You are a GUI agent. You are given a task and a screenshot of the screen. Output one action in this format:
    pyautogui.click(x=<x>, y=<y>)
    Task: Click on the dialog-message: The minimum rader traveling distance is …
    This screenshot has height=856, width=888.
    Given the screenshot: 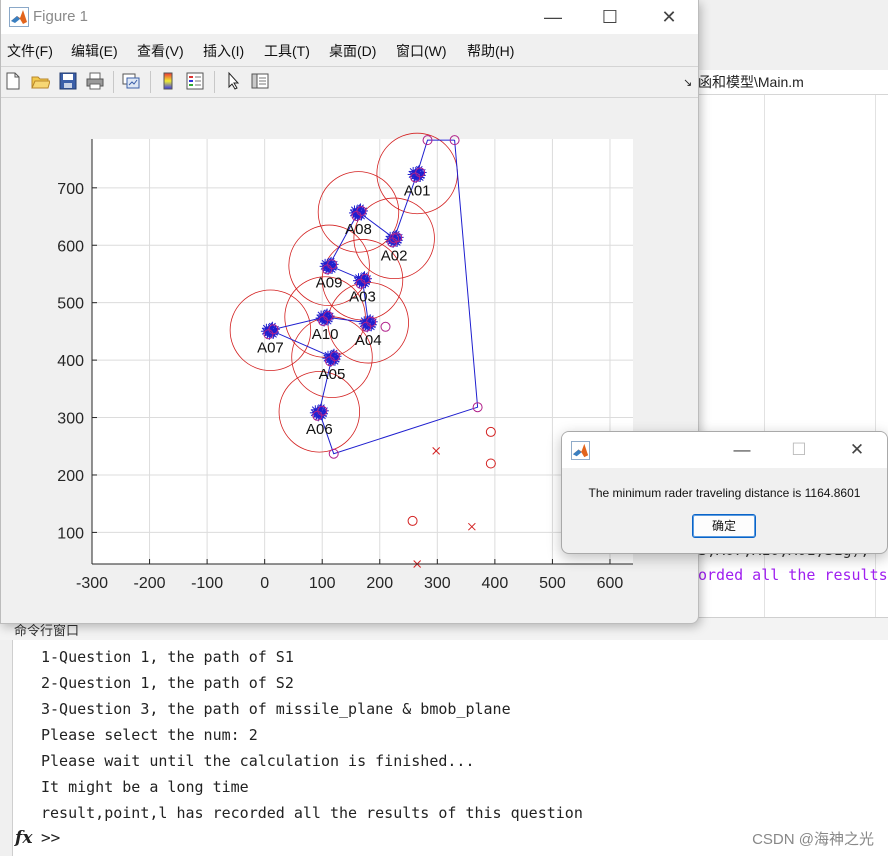 What is the action you would take?
    pyautogui.click(x=724, y=493)
    